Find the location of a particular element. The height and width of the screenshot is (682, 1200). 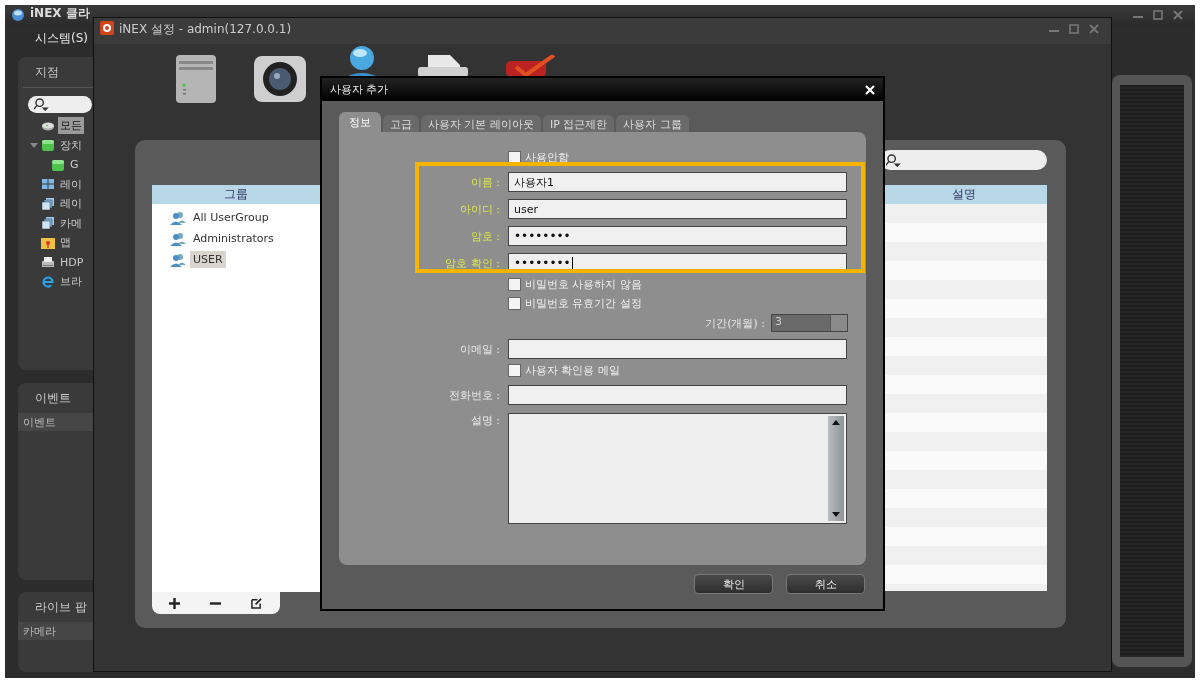

input-field: user is located at coordinates (677, 209).